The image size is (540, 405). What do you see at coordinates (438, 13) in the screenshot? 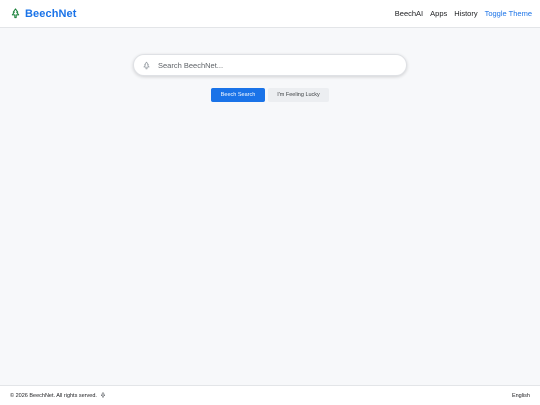
I see `nav-link-apps: Apps` at bounding box center [438, 13].